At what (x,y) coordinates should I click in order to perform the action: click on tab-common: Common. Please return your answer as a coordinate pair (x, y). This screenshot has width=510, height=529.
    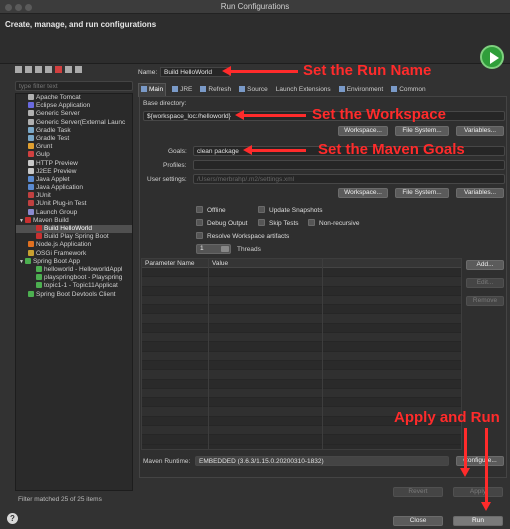
    Looking at the image, I should click on (408, 90).